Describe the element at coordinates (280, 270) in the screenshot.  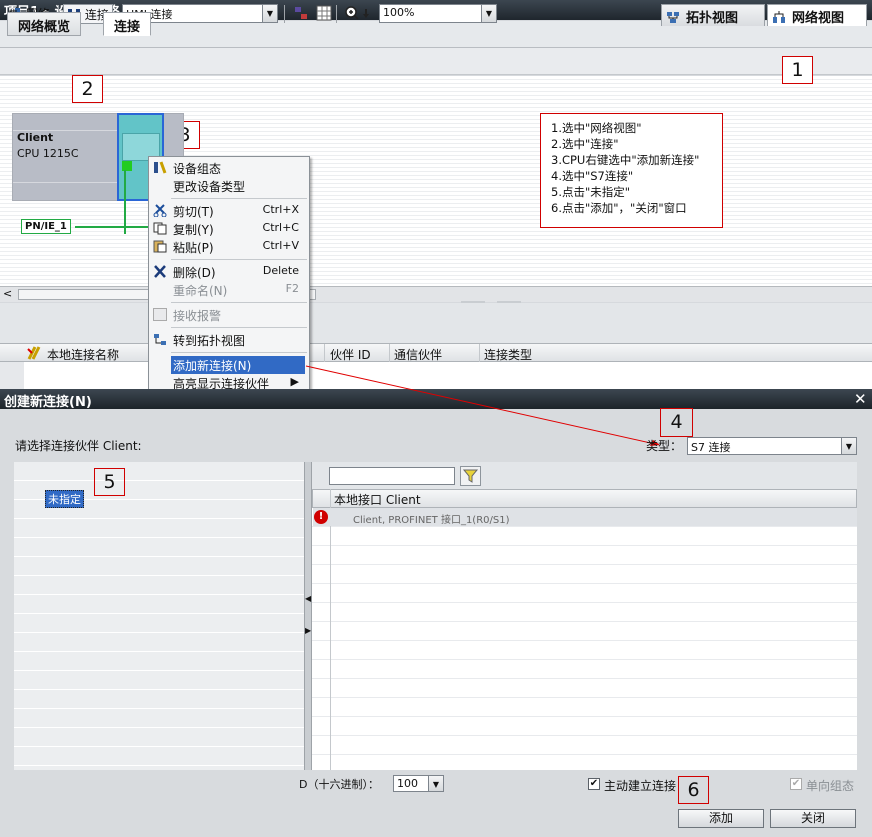
I see `menu-shortcut: Delete` at that location.